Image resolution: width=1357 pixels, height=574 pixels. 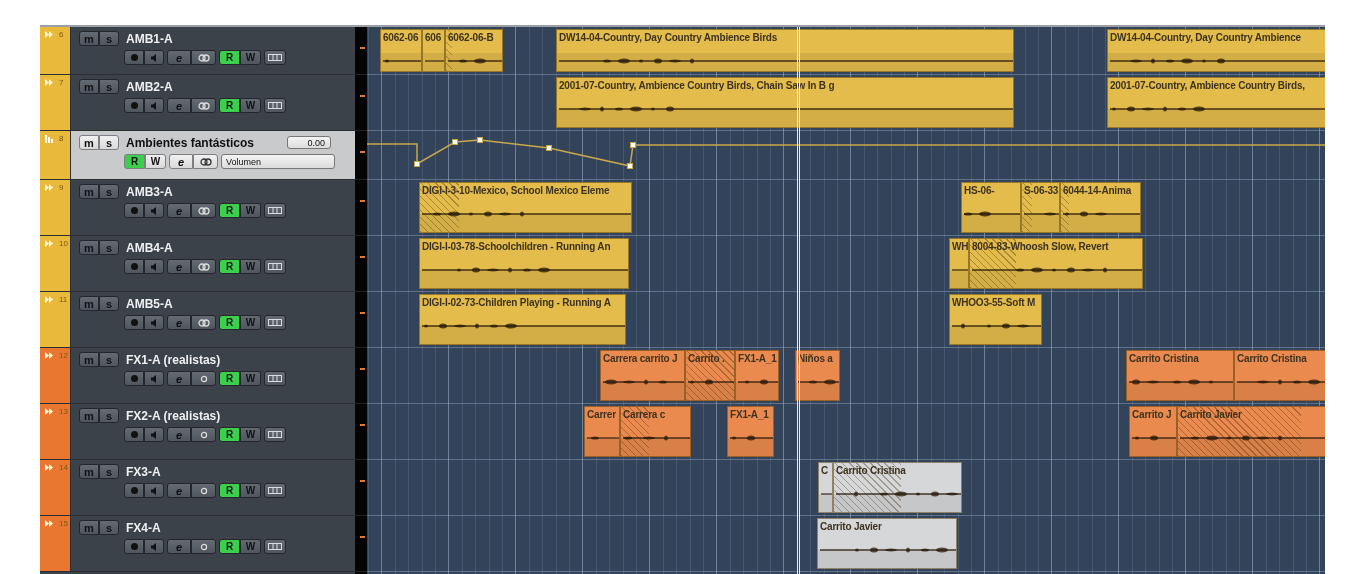 I want to click on value-field: 0.00, so click(x=309, y=142).